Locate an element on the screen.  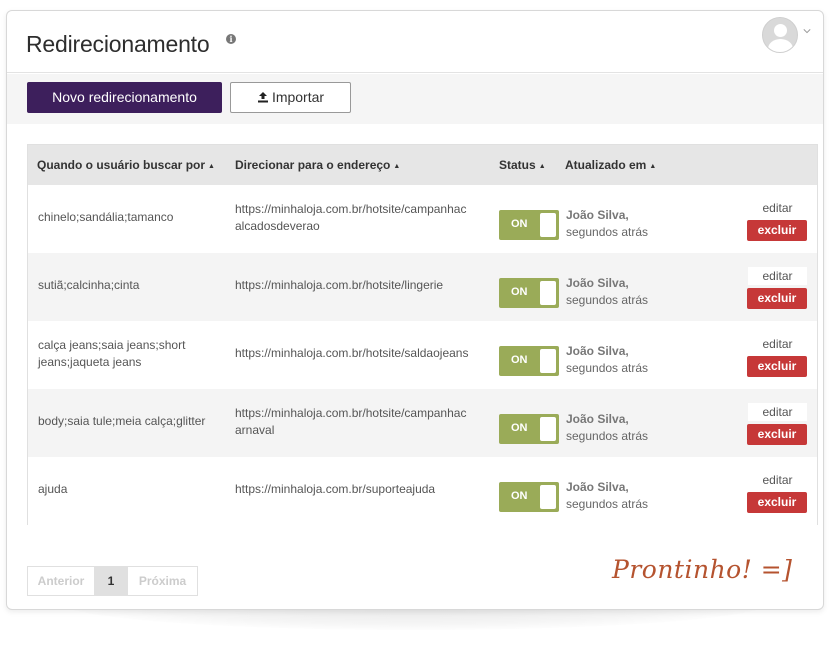
info-icon: i is located at coordinates (231, 39).